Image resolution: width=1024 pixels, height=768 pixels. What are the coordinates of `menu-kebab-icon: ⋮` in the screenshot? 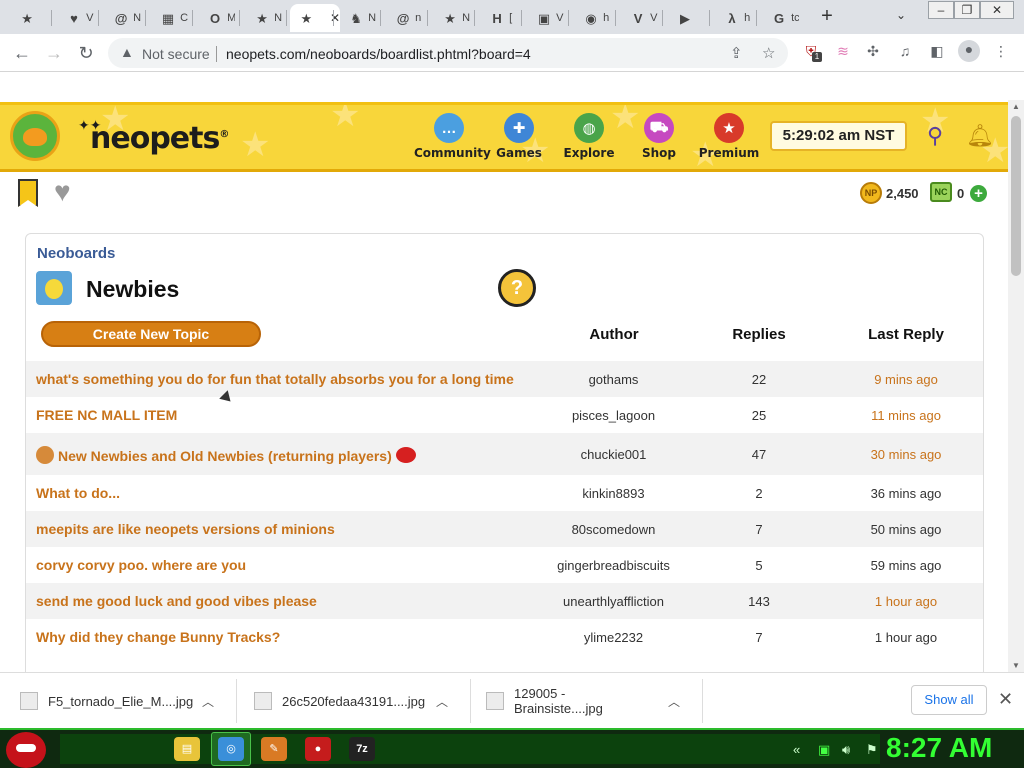 It's located at (1001, 51).